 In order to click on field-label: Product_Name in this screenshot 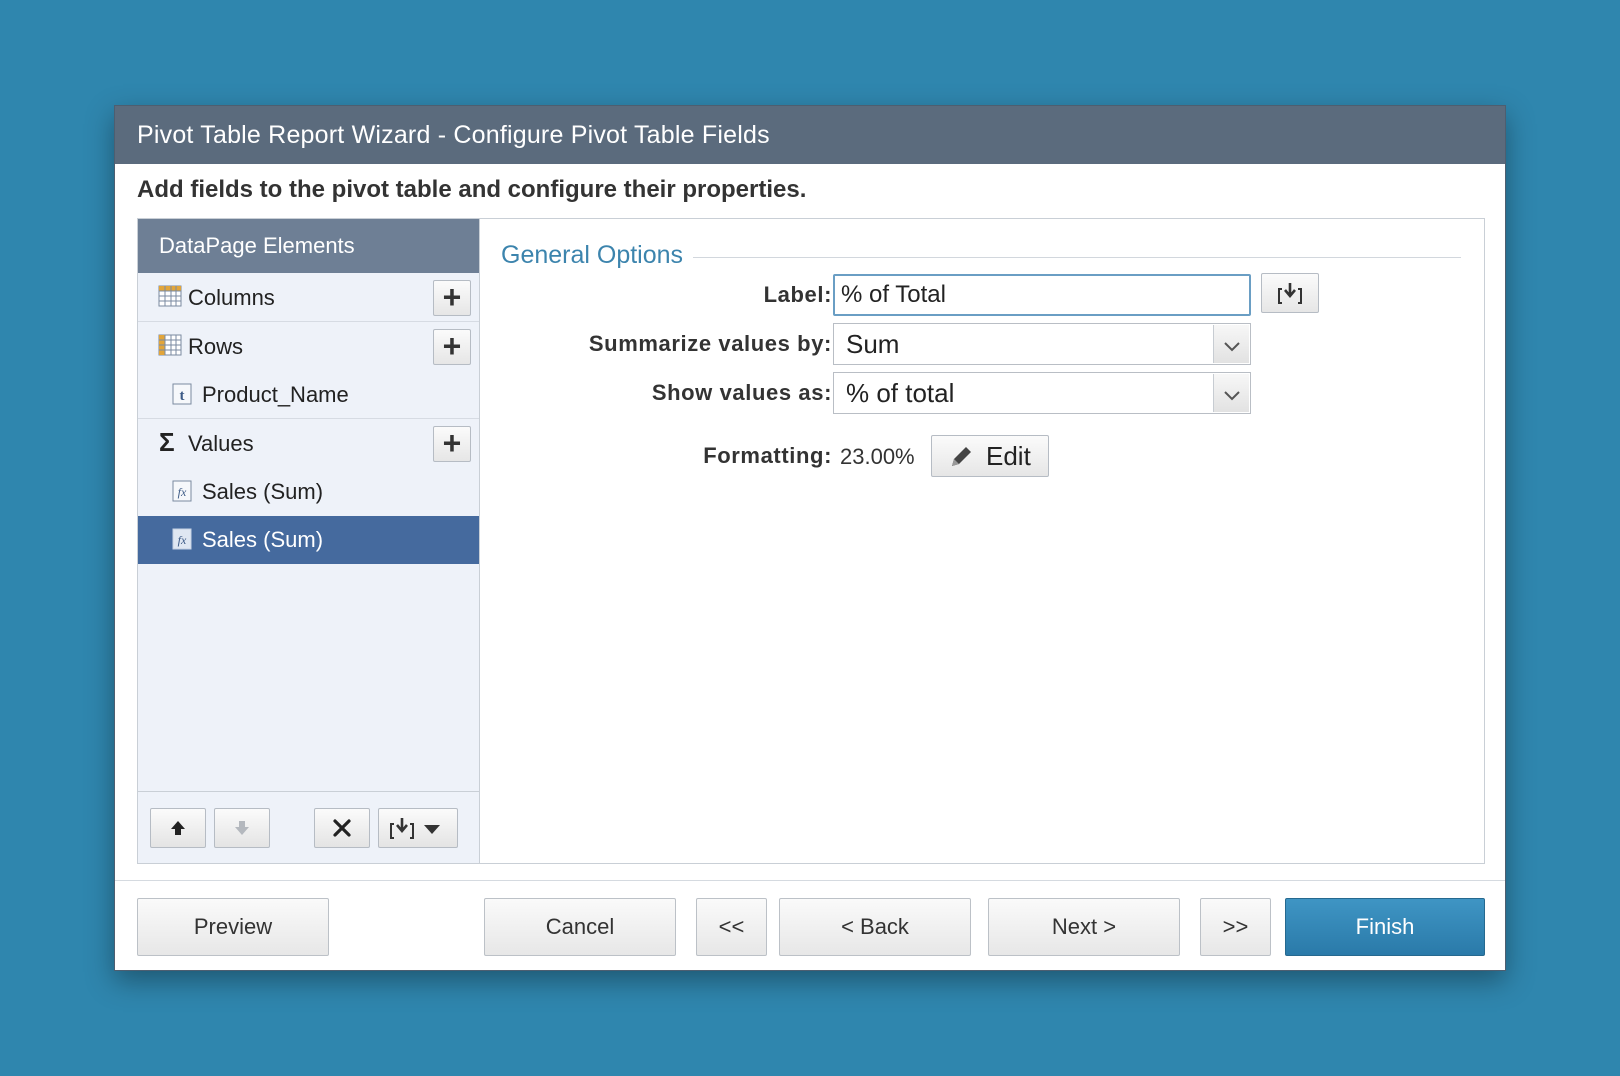, I will do `click(275, 394)`.